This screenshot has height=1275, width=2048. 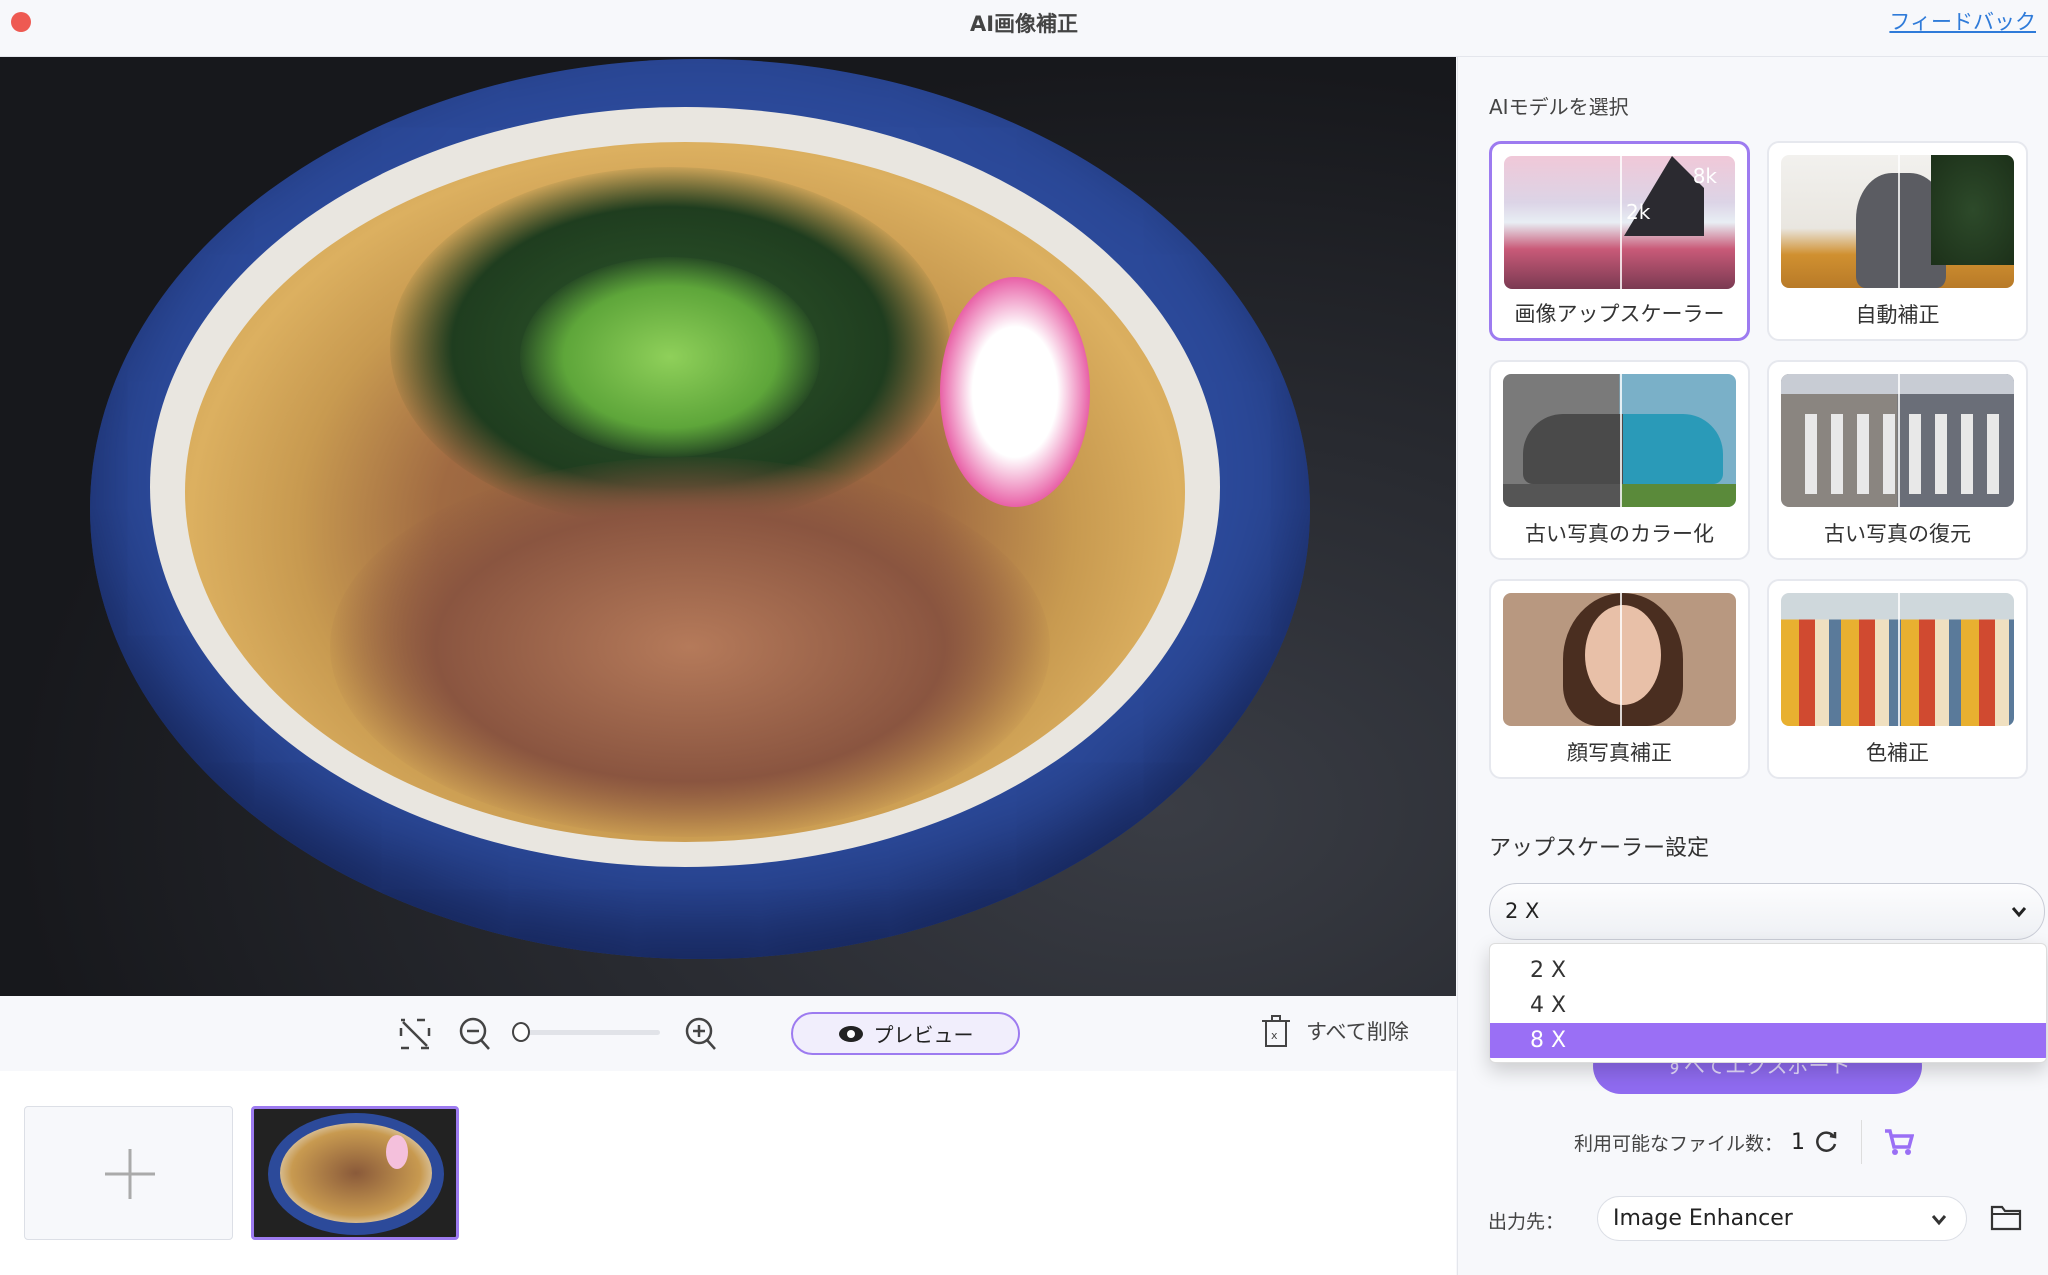 I want to click on model-card-restore: 古い写真の復元, so click(x=1897, y=460).